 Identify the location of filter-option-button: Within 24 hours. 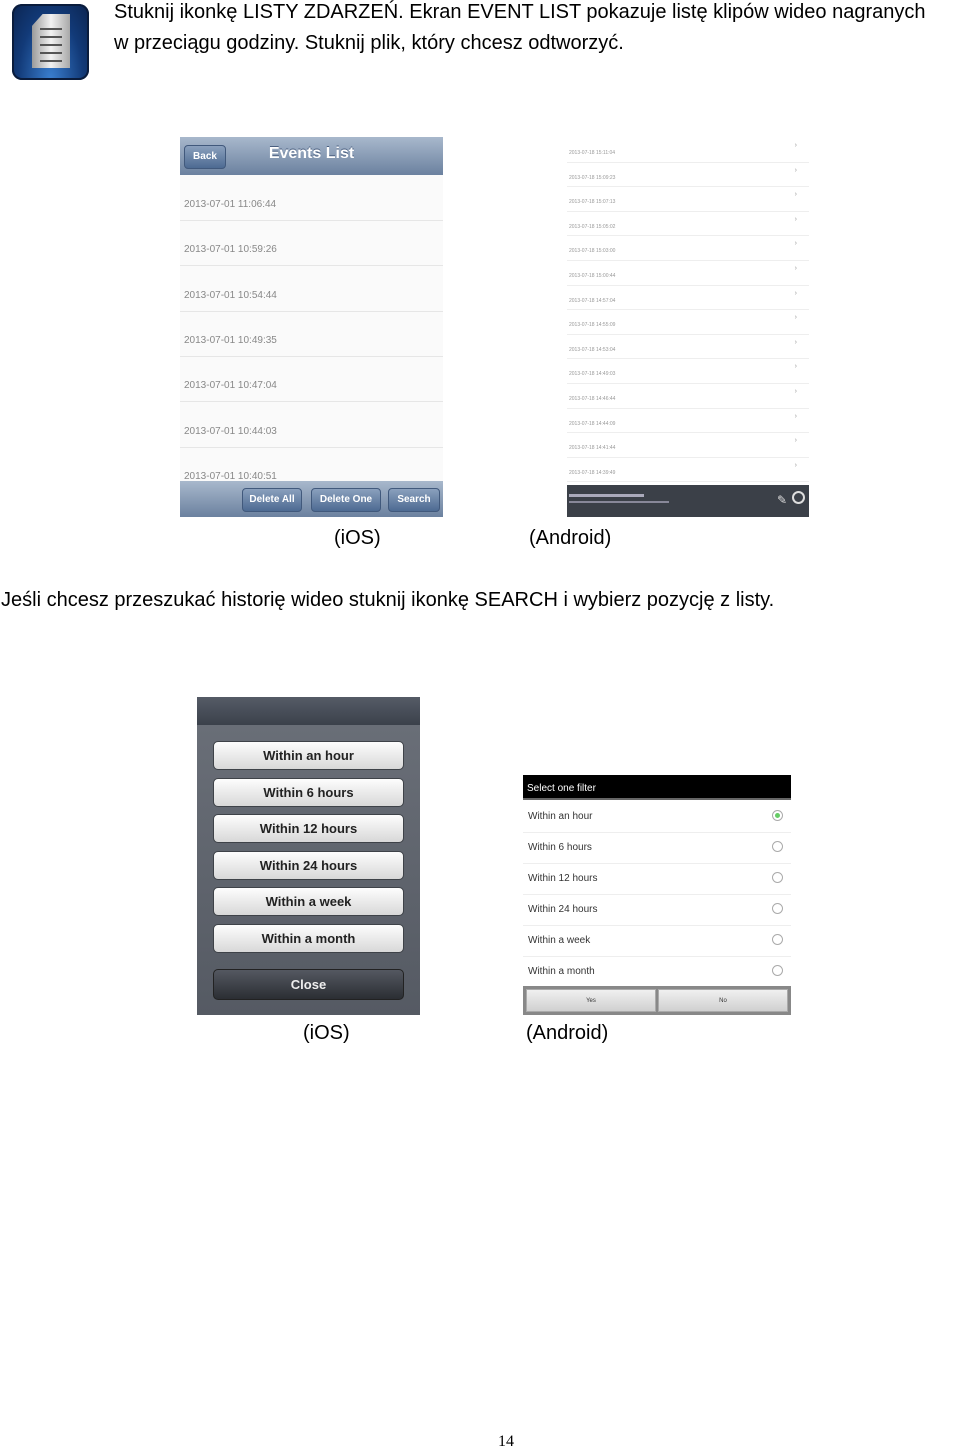
(308, 865).